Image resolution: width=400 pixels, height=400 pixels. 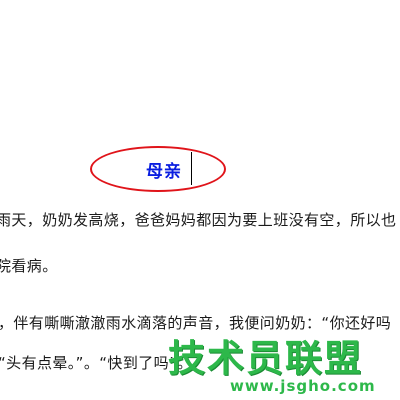 I want to click on watermark-text: 技术员联盟, so click(x=265, y=358).